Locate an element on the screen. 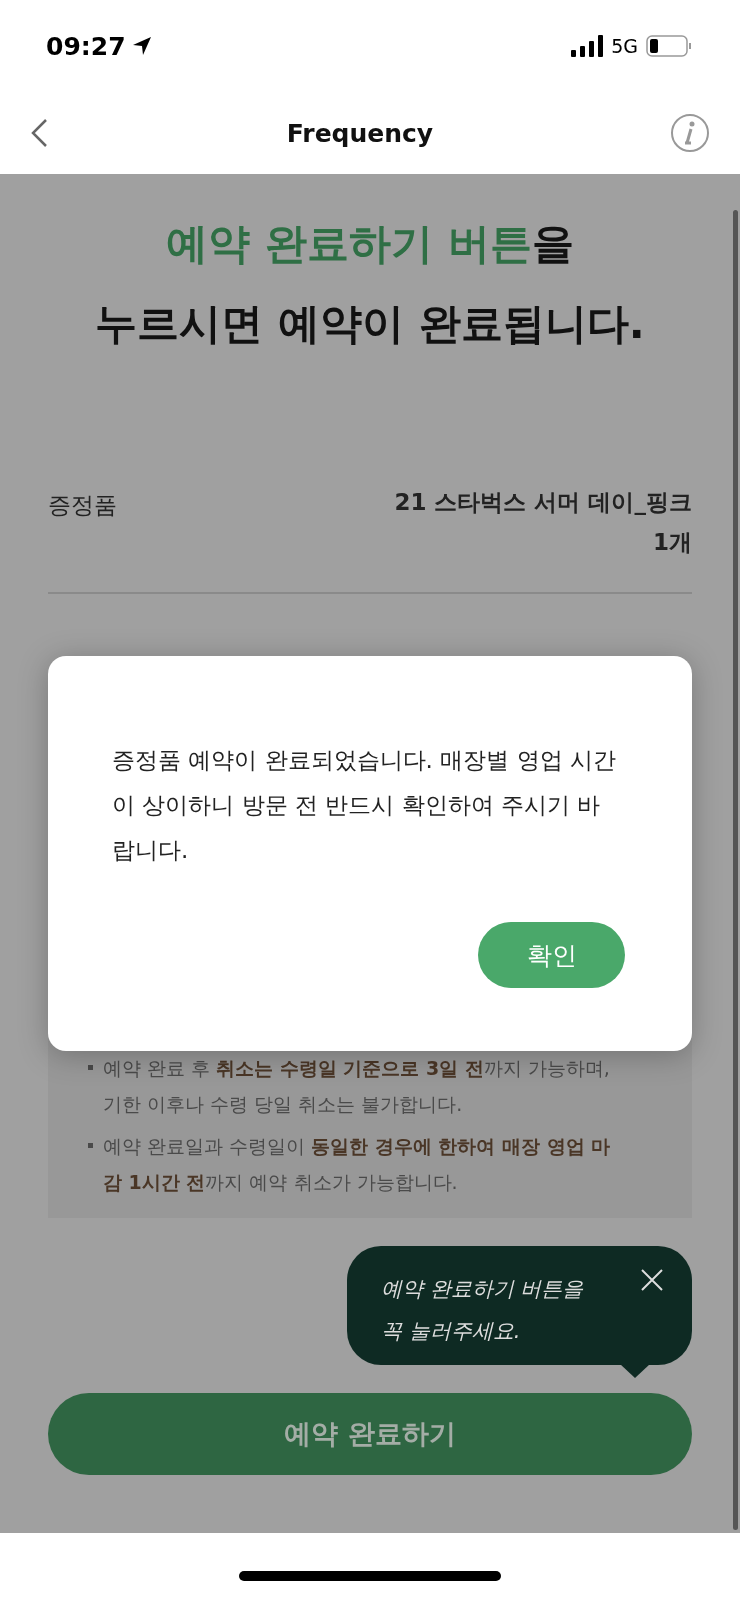  dialog-message: 증정품 예약이 완료되었습니다. 매장별 영업 시간이 상이하니 방문 전 반드시 확인하여 주시기 바랍니다. is located at coordinates (364, 805).